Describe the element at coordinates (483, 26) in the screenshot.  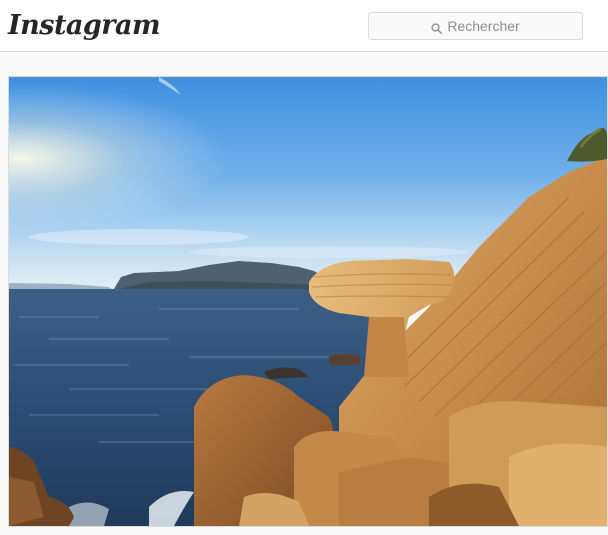
I see `search-placeholder: Rechercher` at that location.